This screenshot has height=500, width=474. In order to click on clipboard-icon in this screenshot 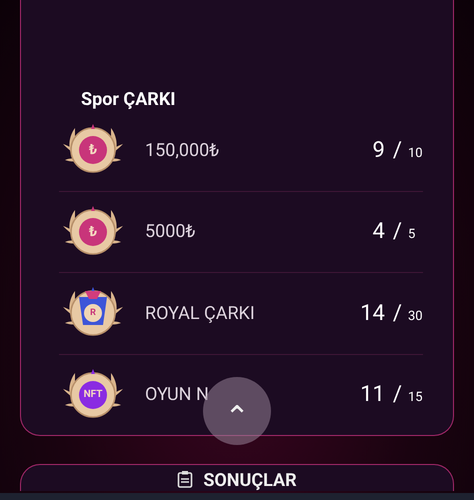, I will do `click(185, 479)`.